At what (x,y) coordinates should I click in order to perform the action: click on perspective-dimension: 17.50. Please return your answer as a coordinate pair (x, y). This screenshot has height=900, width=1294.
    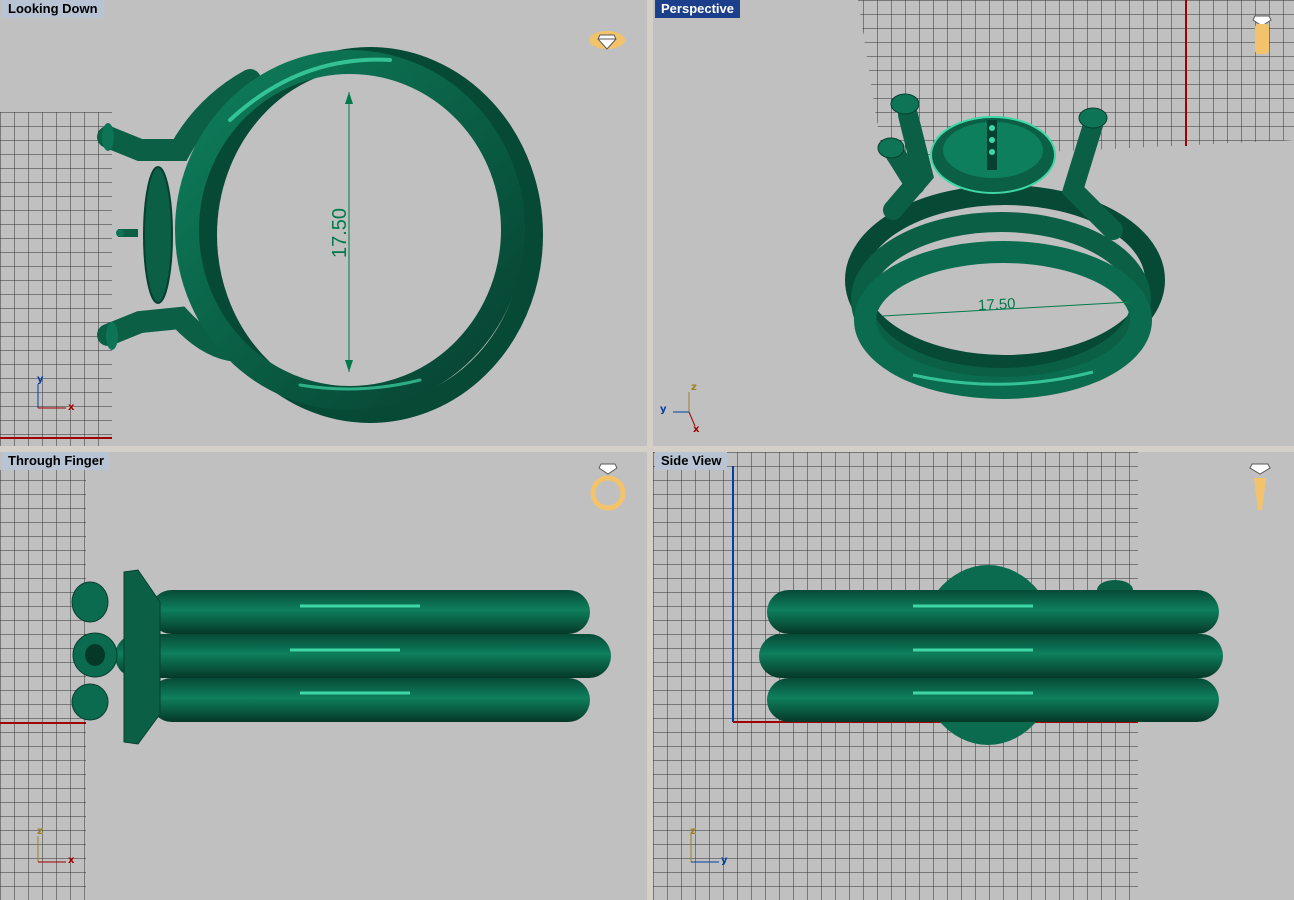
    Looking at the image, I should click on (1007, 306).